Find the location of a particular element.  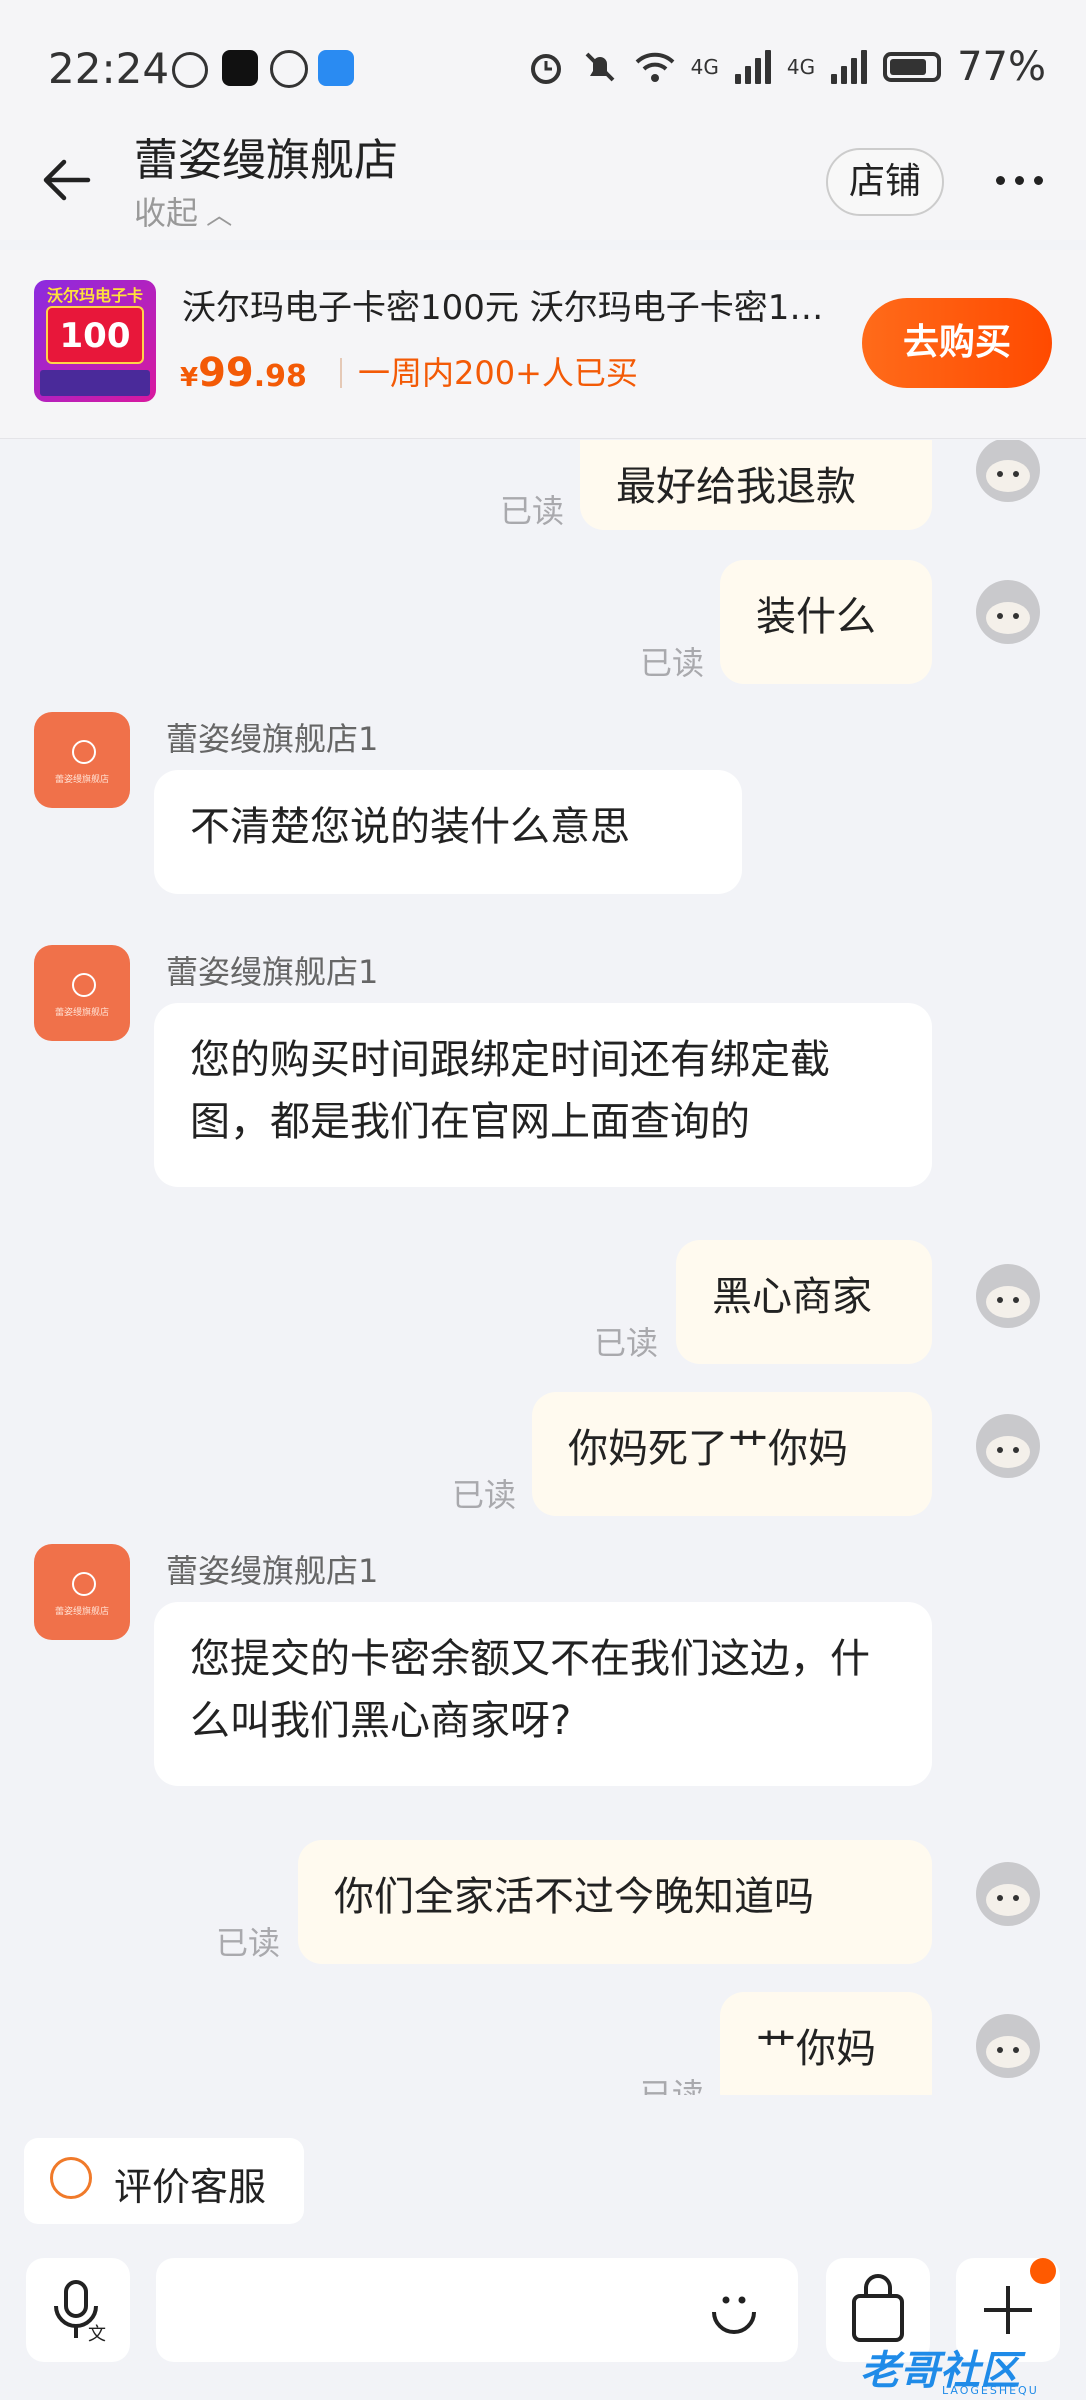

rate-service-button: 评价客服 is located at coordinates (164, 2181).